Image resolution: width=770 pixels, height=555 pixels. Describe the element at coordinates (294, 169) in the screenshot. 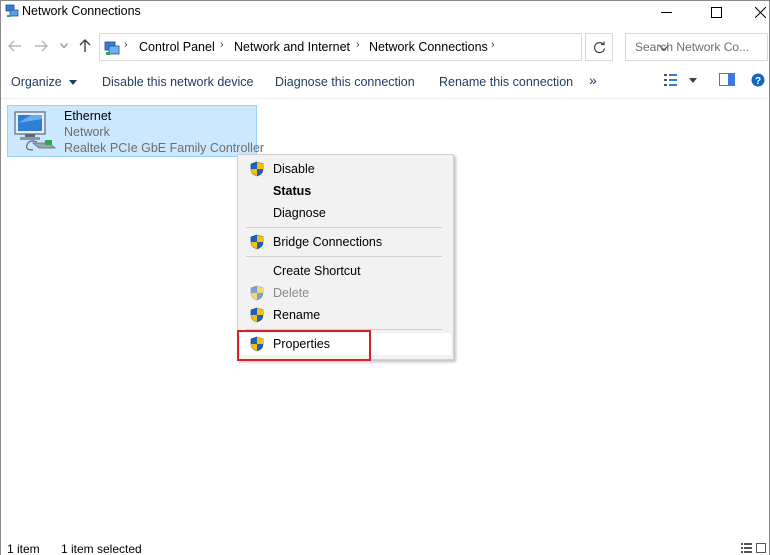

I see `menu-label-disable: Disable` at that location.